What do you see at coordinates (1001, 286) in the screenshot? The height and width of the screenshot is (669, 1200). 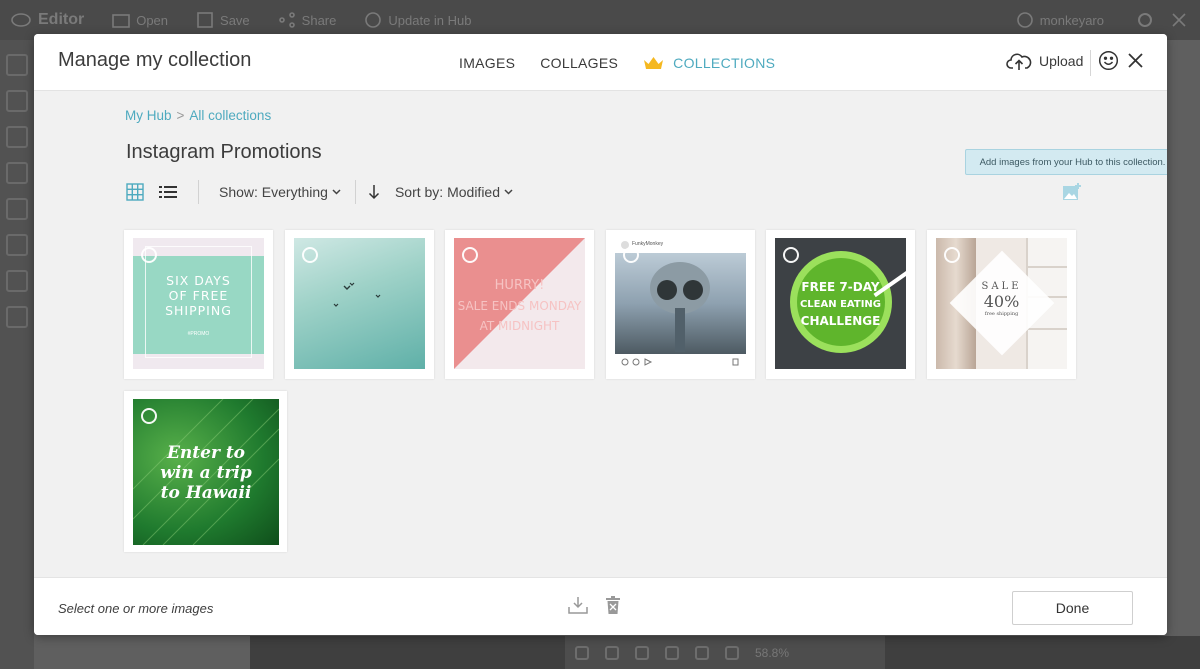 I see `thumbnail-text: SALE` at bounding box center [1001, 286].